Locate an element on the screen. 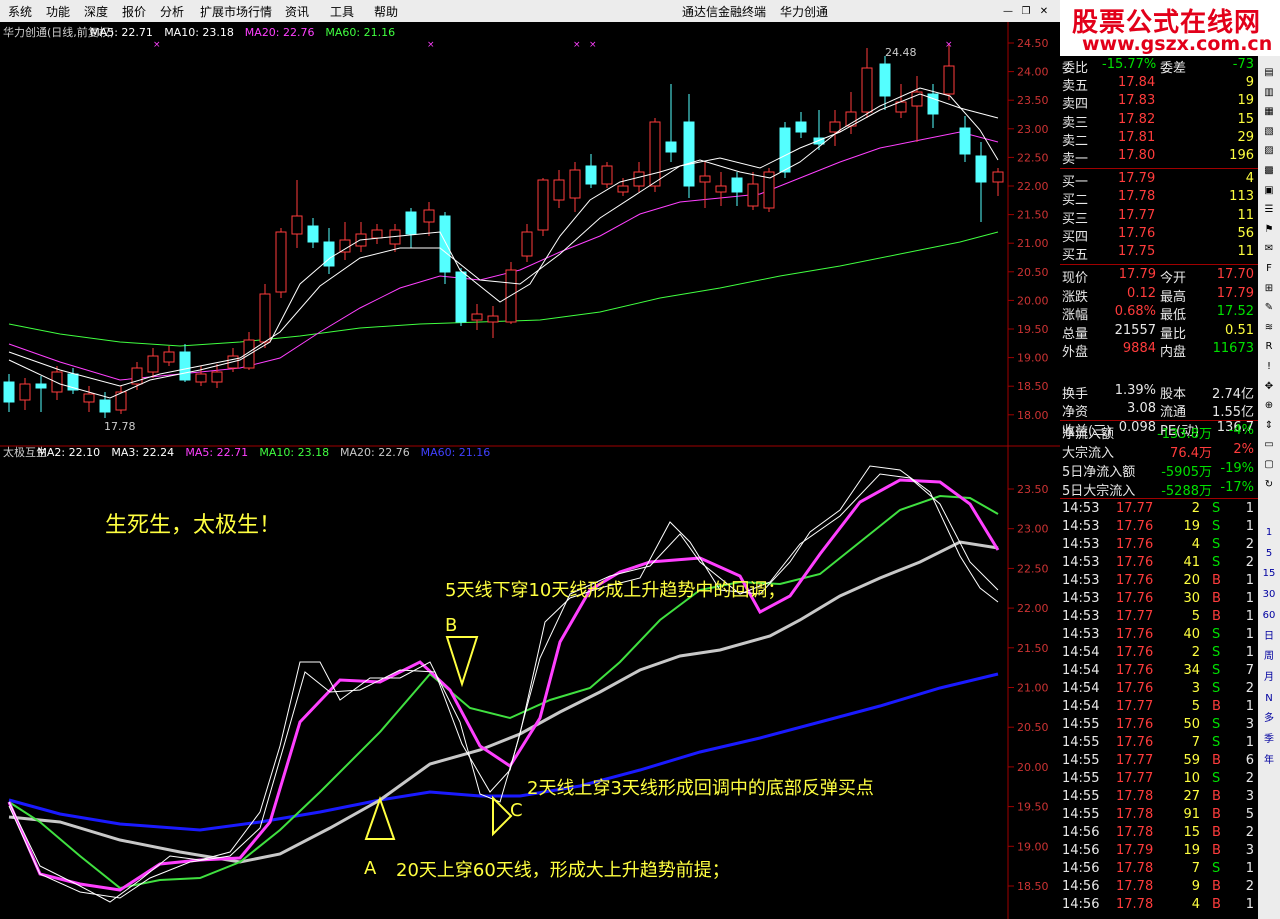 The width and height of the screenshot is (1280, 919). ask-label: 卖三 is located at coordinates (1075, 123).